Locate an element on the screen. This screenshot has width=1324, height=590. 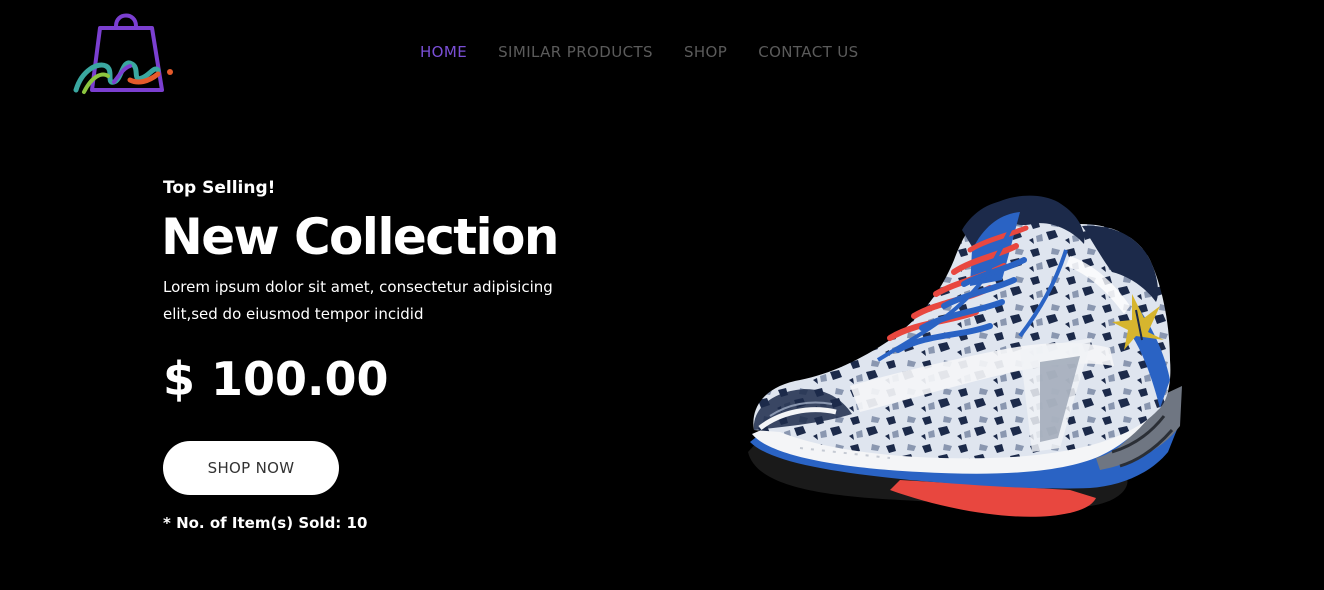
nav-similar-products: SIMILAR PRODUCTS is located at coordinates (575, 52).